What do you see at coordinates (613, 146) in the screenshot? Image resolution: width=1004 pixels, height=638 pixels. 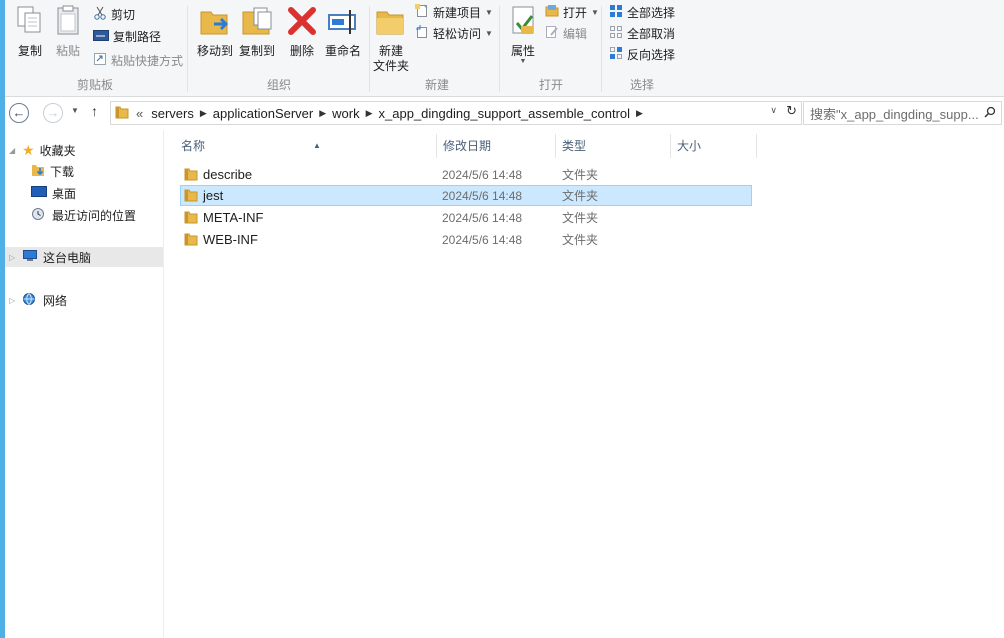 I see `column-header-type: 类型` at bounding box center [613, 146].